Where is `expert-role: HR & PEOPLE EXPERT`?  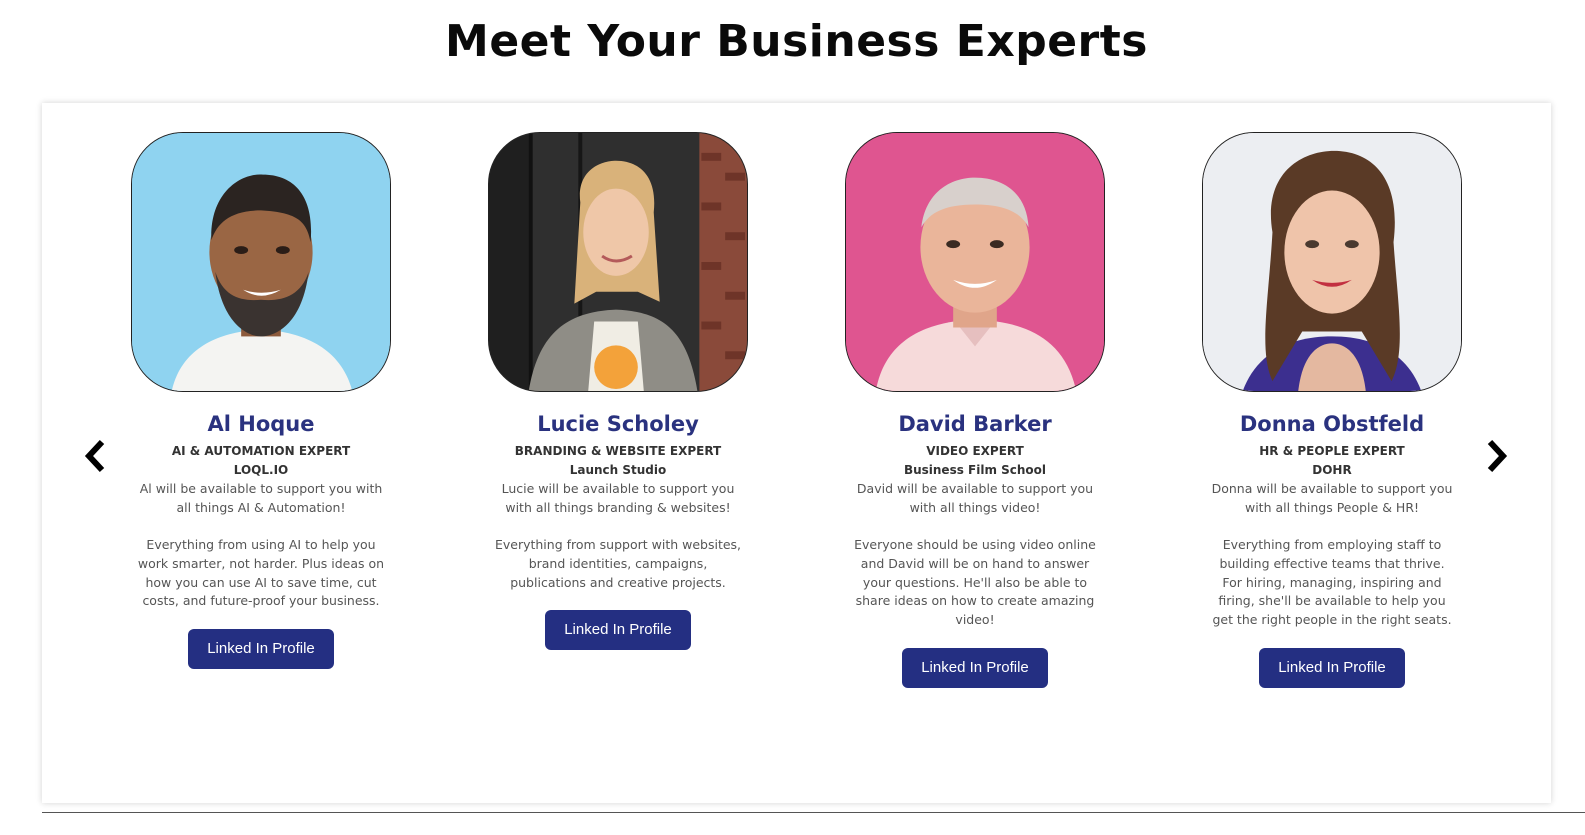
expert-role: HR & PEOPLE EXPERT is located at coordinates (1332, 451).